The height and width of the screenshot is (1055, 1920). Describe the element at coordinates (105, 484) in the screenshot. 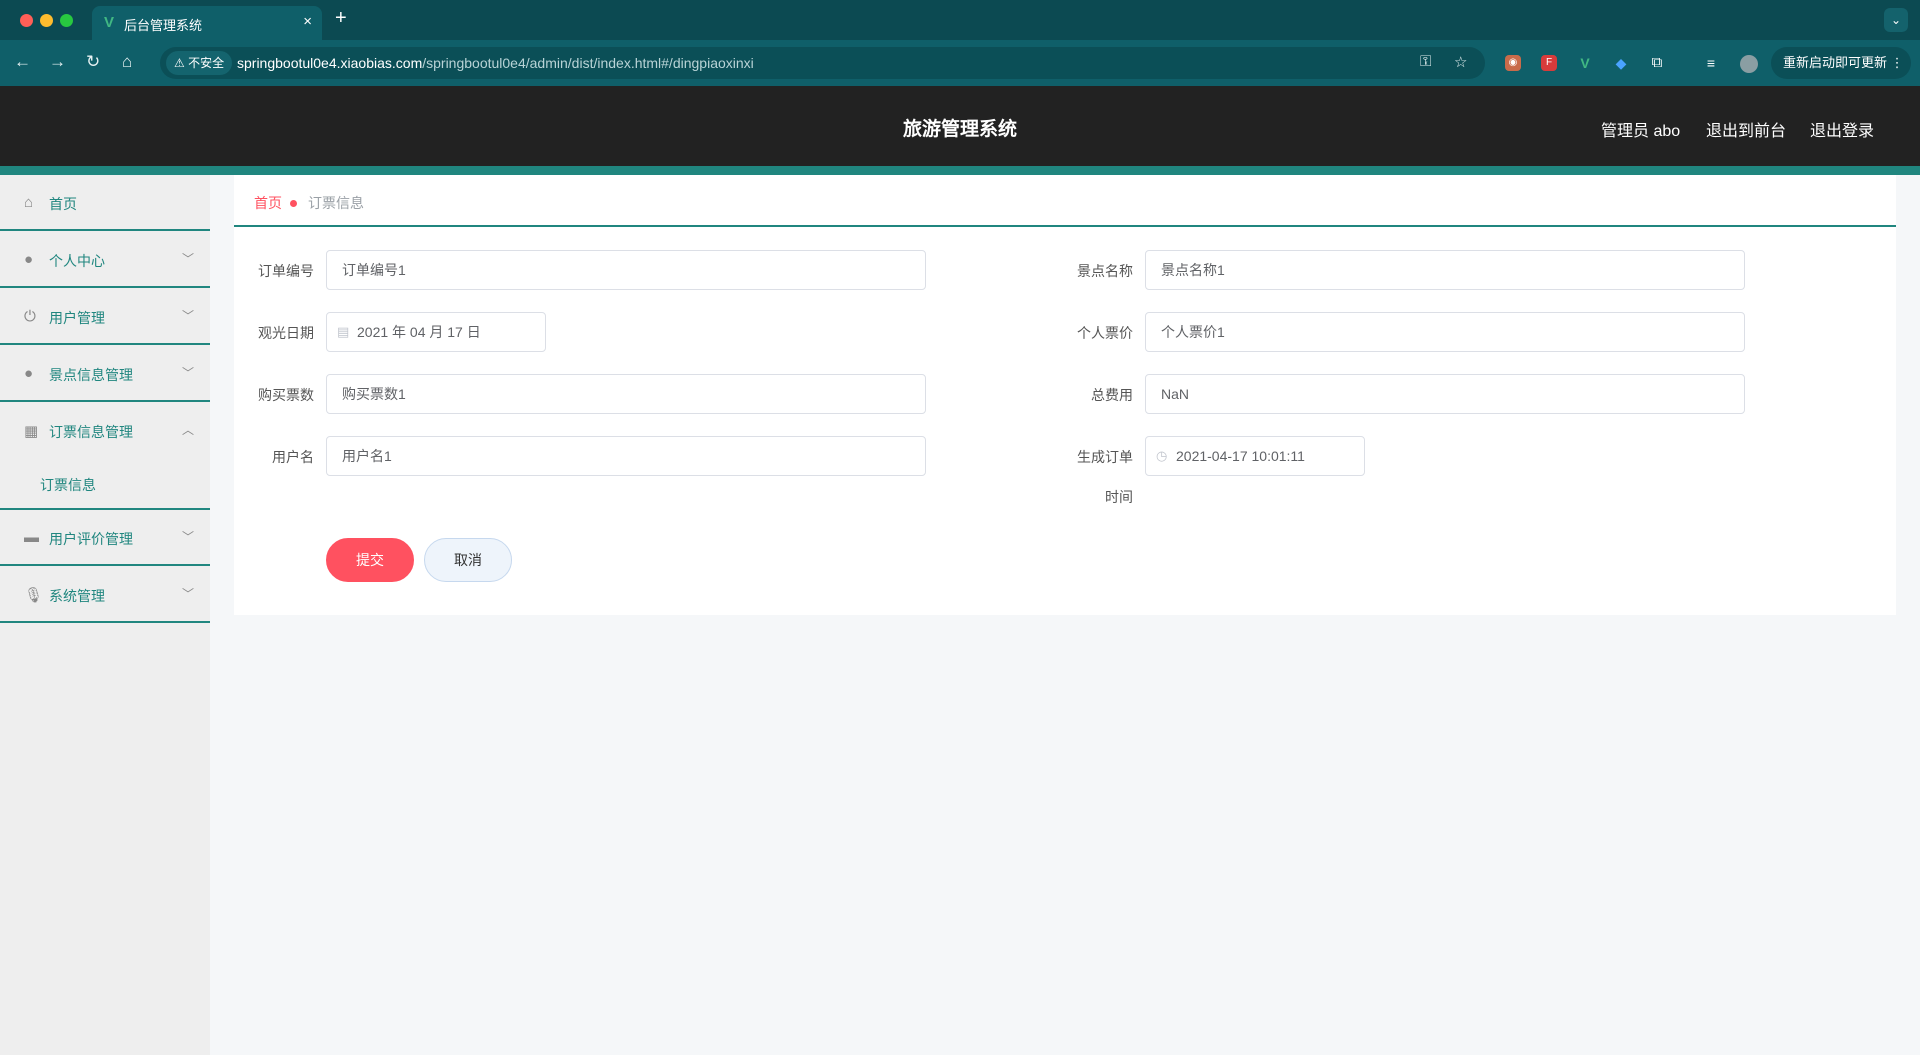

I see `sidebar-subitem-ticket-info: 订票信息` at that location.